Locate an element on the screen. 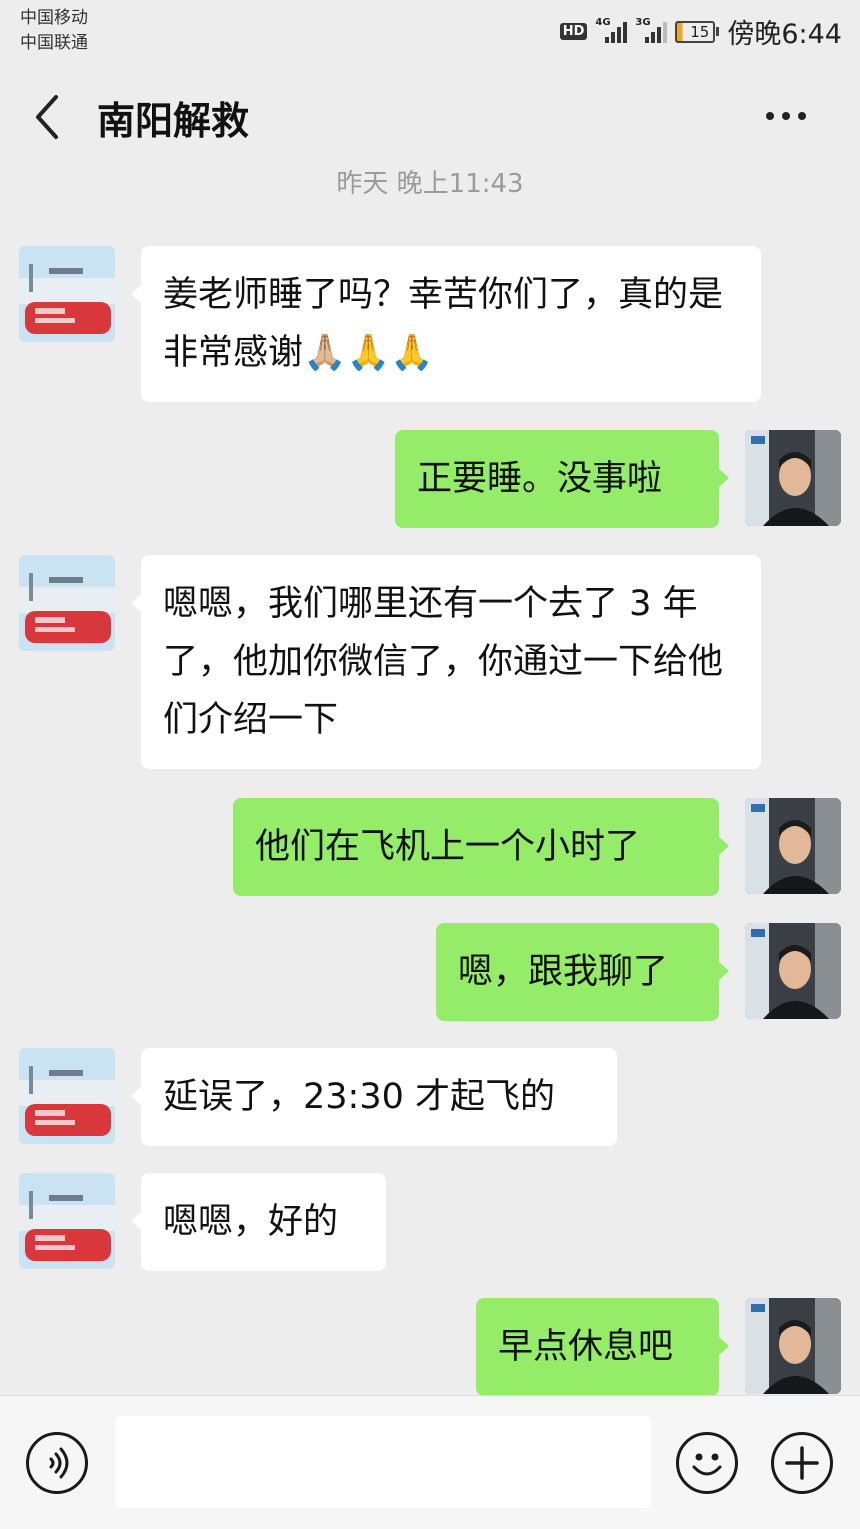 The width and height of the screenshot is (860, 1529). message-timestamp: 昨天 晚上11:43 is located at coordinates (430, 184).